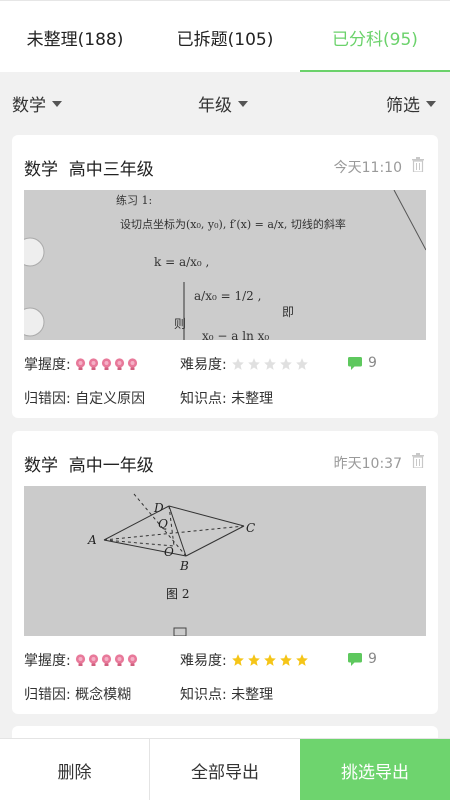 This screenshot has height=800, width=450. I want to click on card-title: 数学 高中一年级, so click(89, 466).